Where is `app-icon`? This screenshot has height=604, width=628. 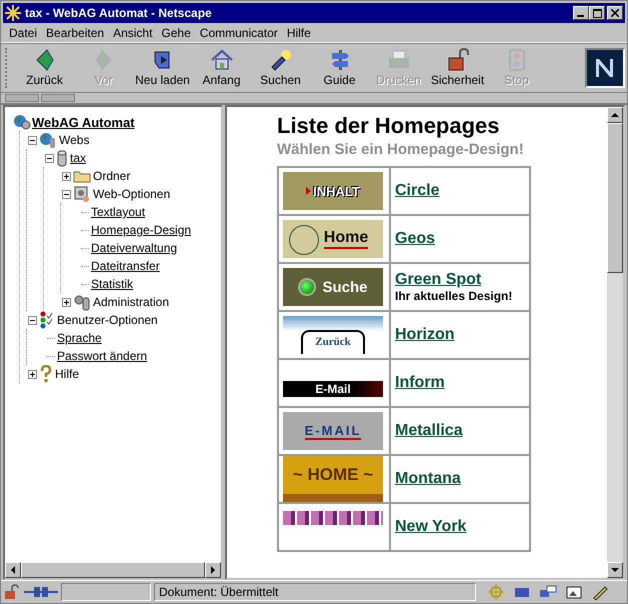
app-icon is located at coordinates (13, 13).